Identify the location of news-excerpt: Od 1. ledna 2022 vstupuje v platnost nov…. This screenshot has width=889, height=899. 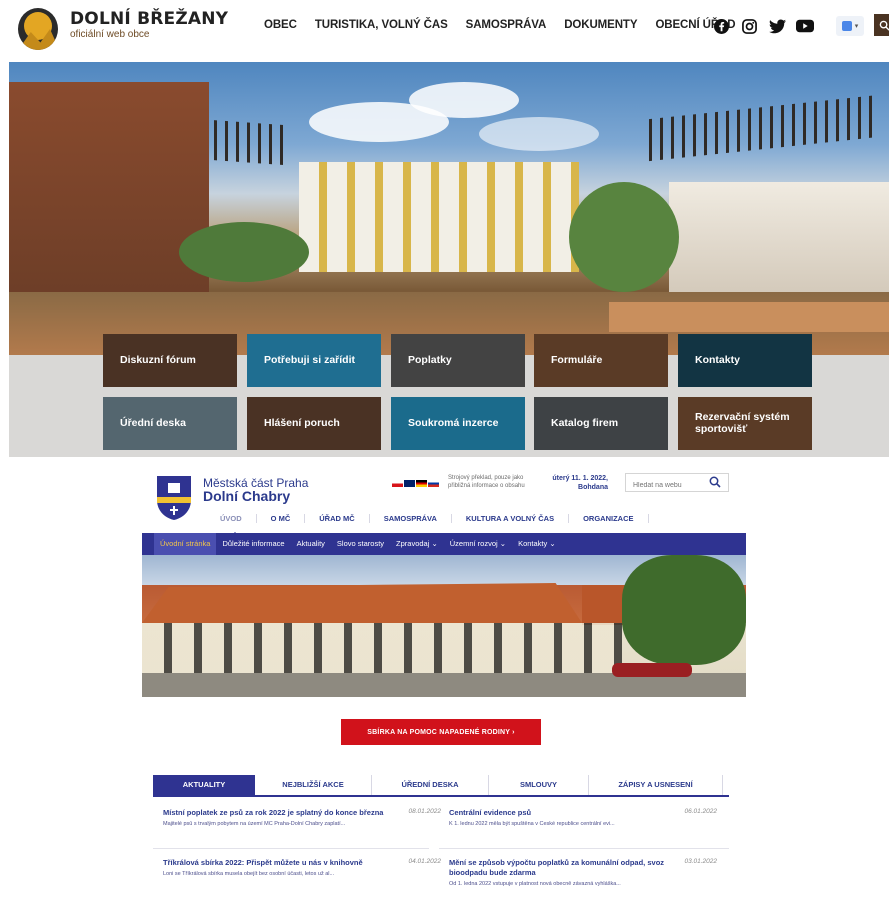
(535, 884).